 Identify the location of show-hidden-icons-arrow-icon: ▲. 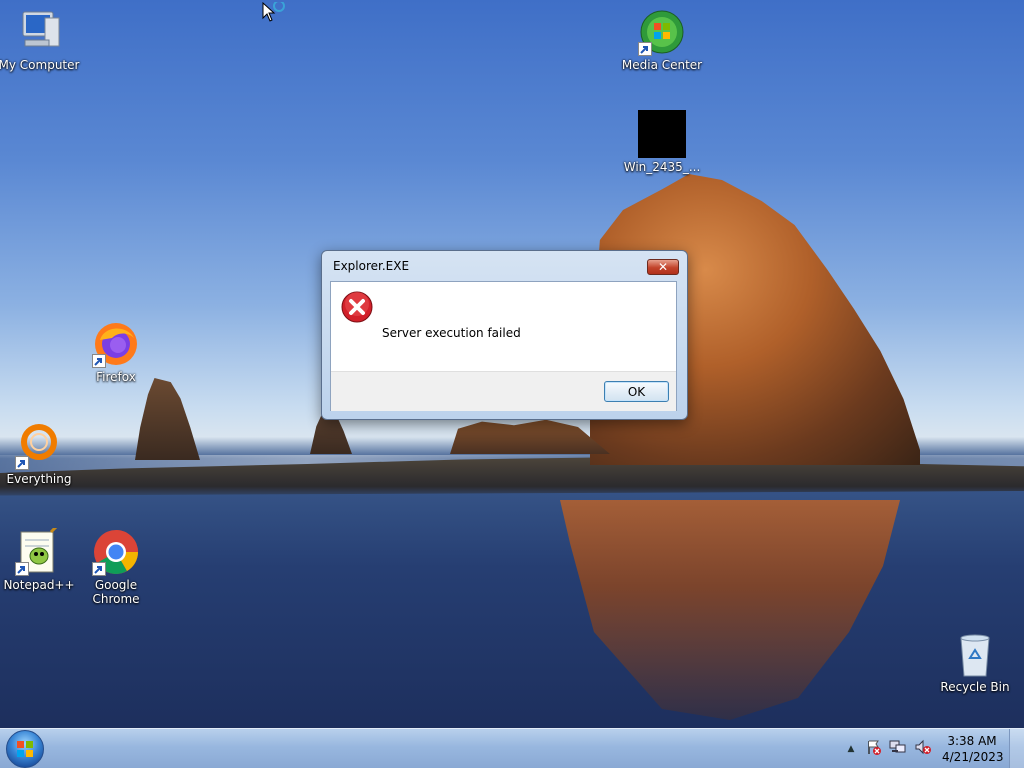
(851, 749).